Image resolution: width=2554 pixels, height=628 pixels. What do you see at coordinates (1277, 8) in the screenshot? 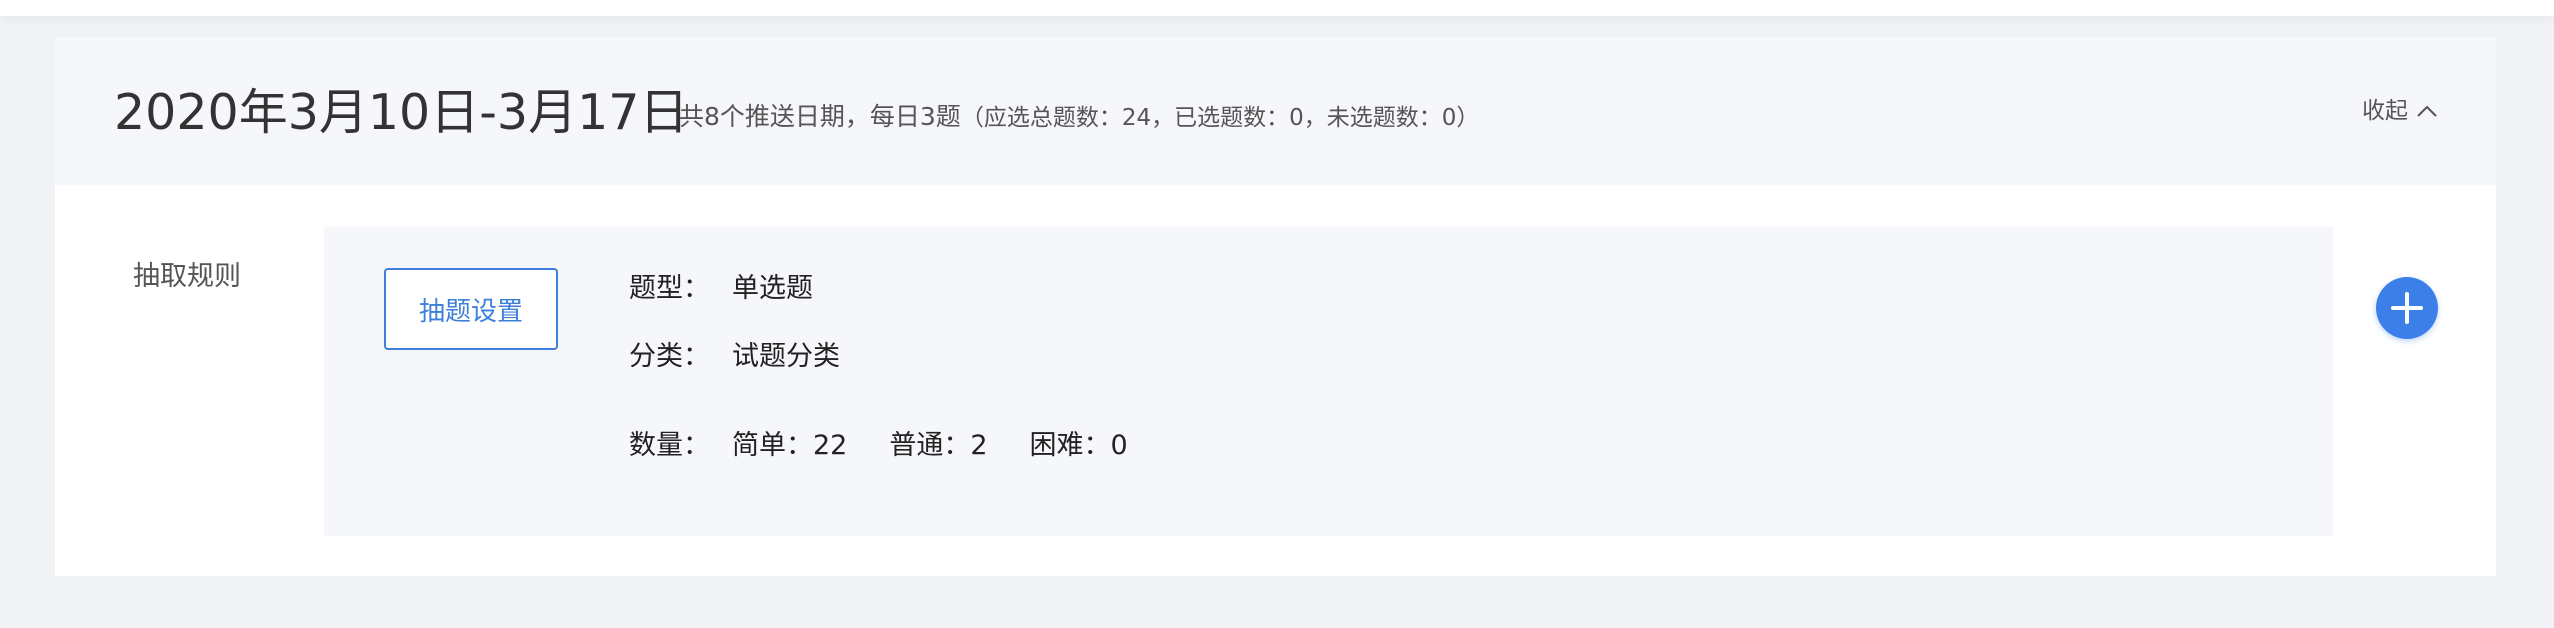
I see `top-panel-edge` at bounding box center [1277, 8].